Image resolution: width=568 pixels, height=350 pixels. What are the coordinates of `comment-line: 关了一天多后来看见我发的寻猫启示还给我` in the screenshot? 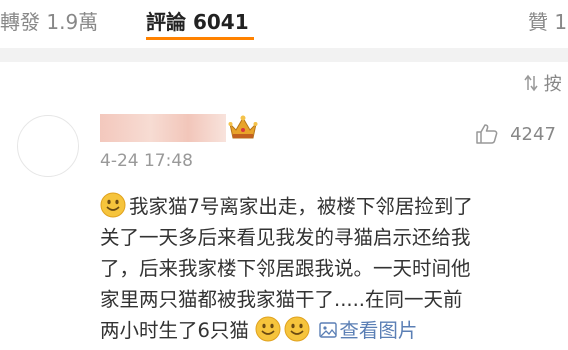 It's located at (334, 237).